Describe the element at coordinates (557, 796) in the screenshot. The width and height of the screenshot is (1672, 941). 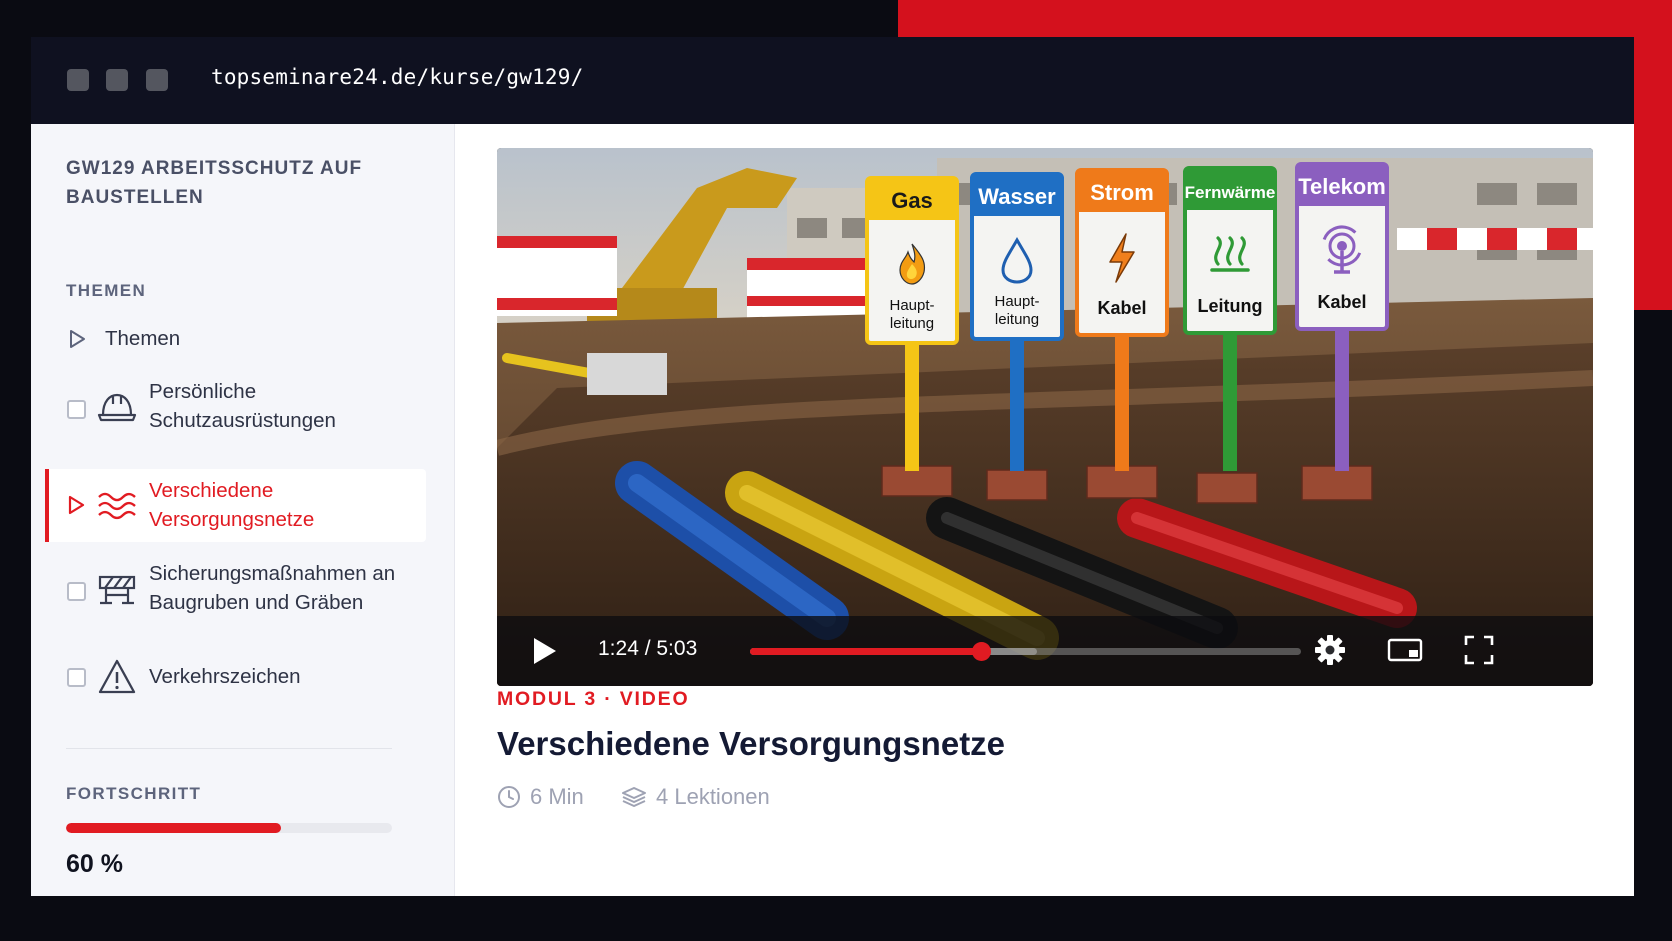
I see `duration-text: 6 Min` at that location.